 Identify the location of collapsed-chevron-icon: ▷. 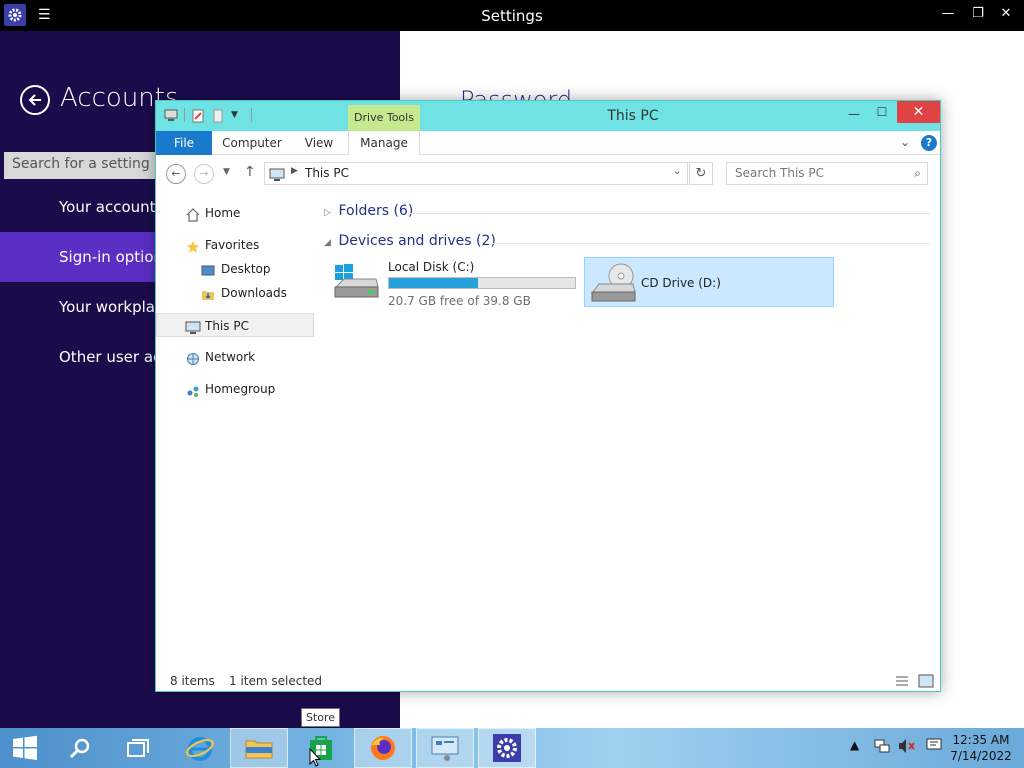
(327, 213).